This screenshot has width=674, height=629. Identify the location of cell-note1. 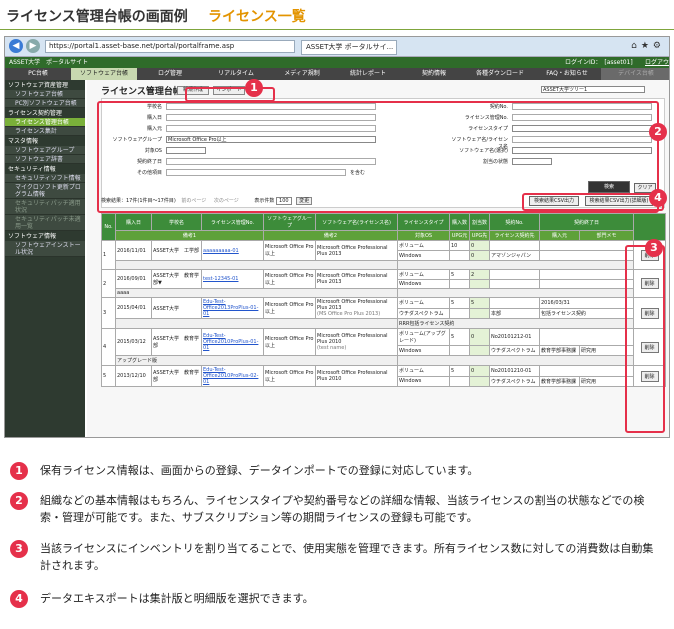
(256, 265).